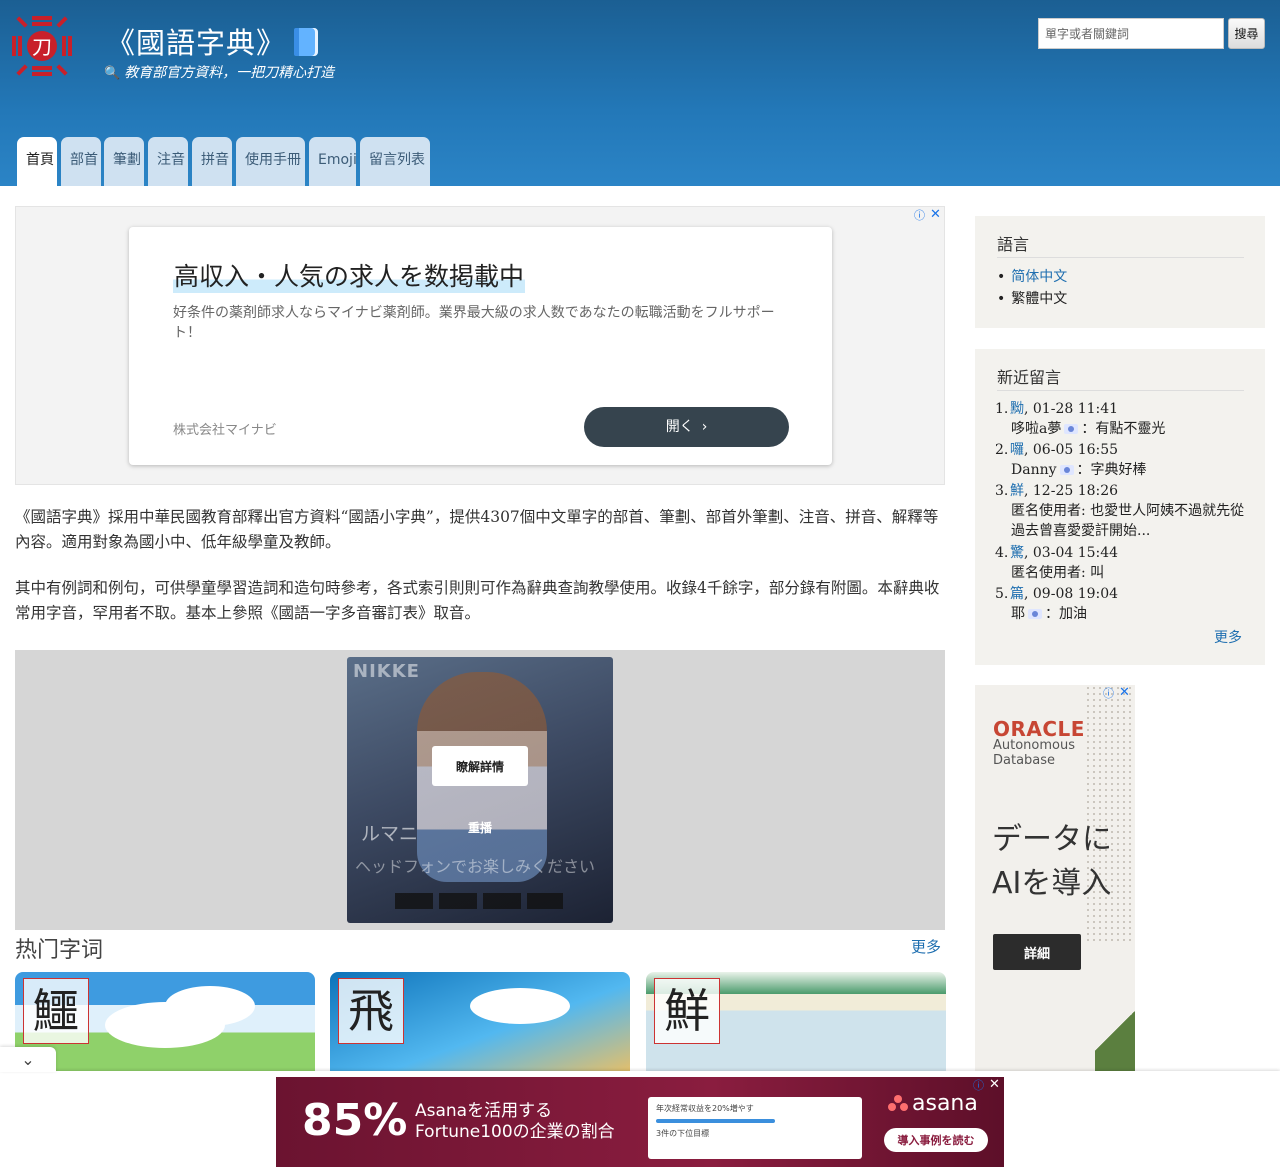 The width and height of the screenshot is (1280, 1167). Describe the element at coordinates (1110, 815) in the screenshot. I see `dot-pattern` at that location.